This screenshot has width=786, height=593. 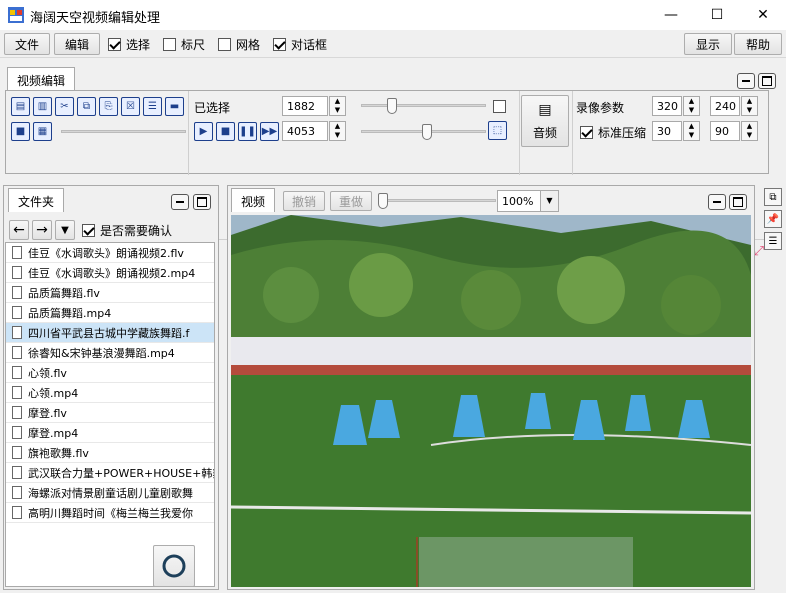 I want to click on audio-button: ▤ 音频, so click(x=545, y=121).